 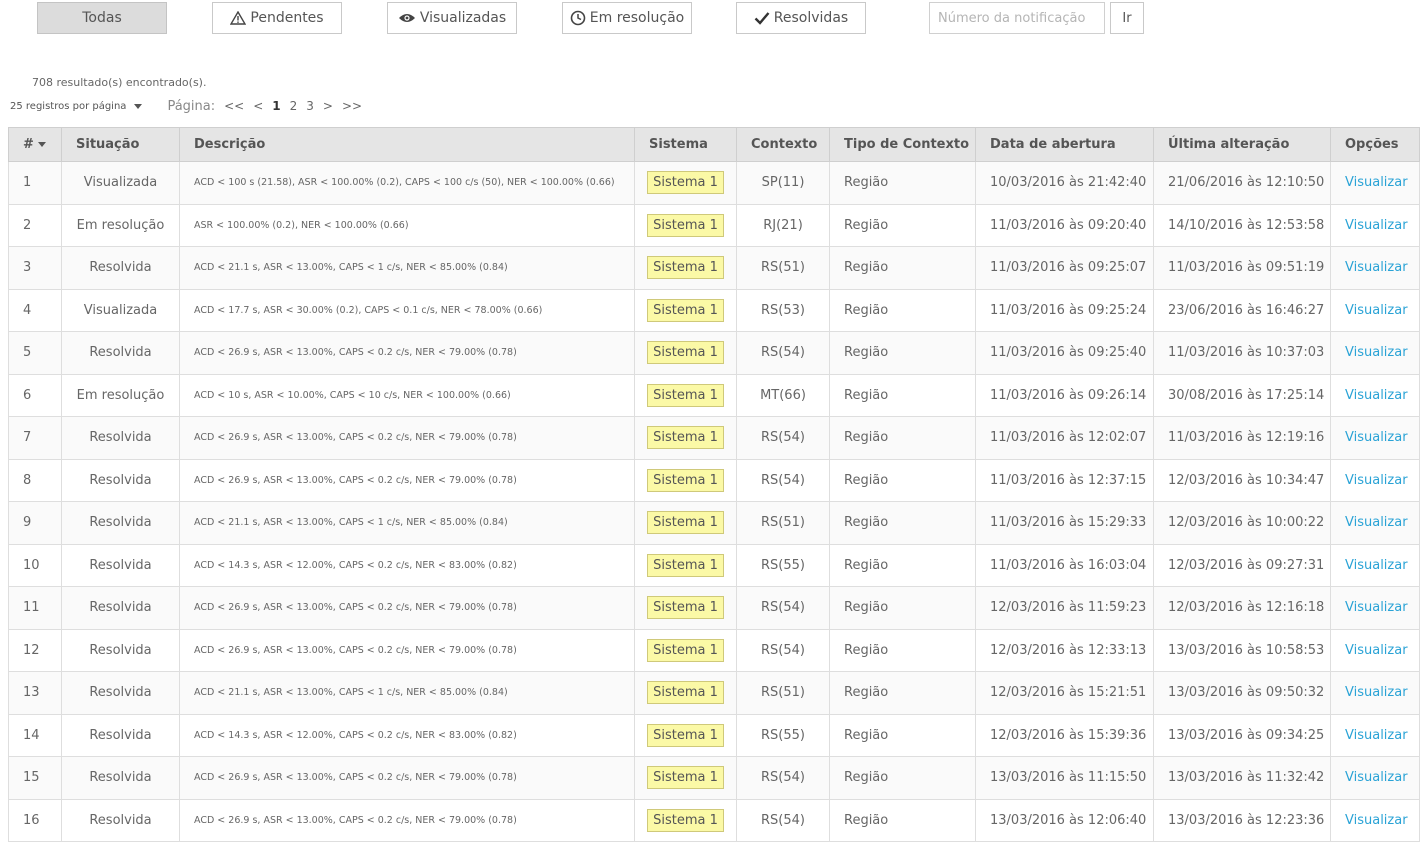 I want to click on filter-pendentes-button: Pendentes, so click(x=277, y=18).